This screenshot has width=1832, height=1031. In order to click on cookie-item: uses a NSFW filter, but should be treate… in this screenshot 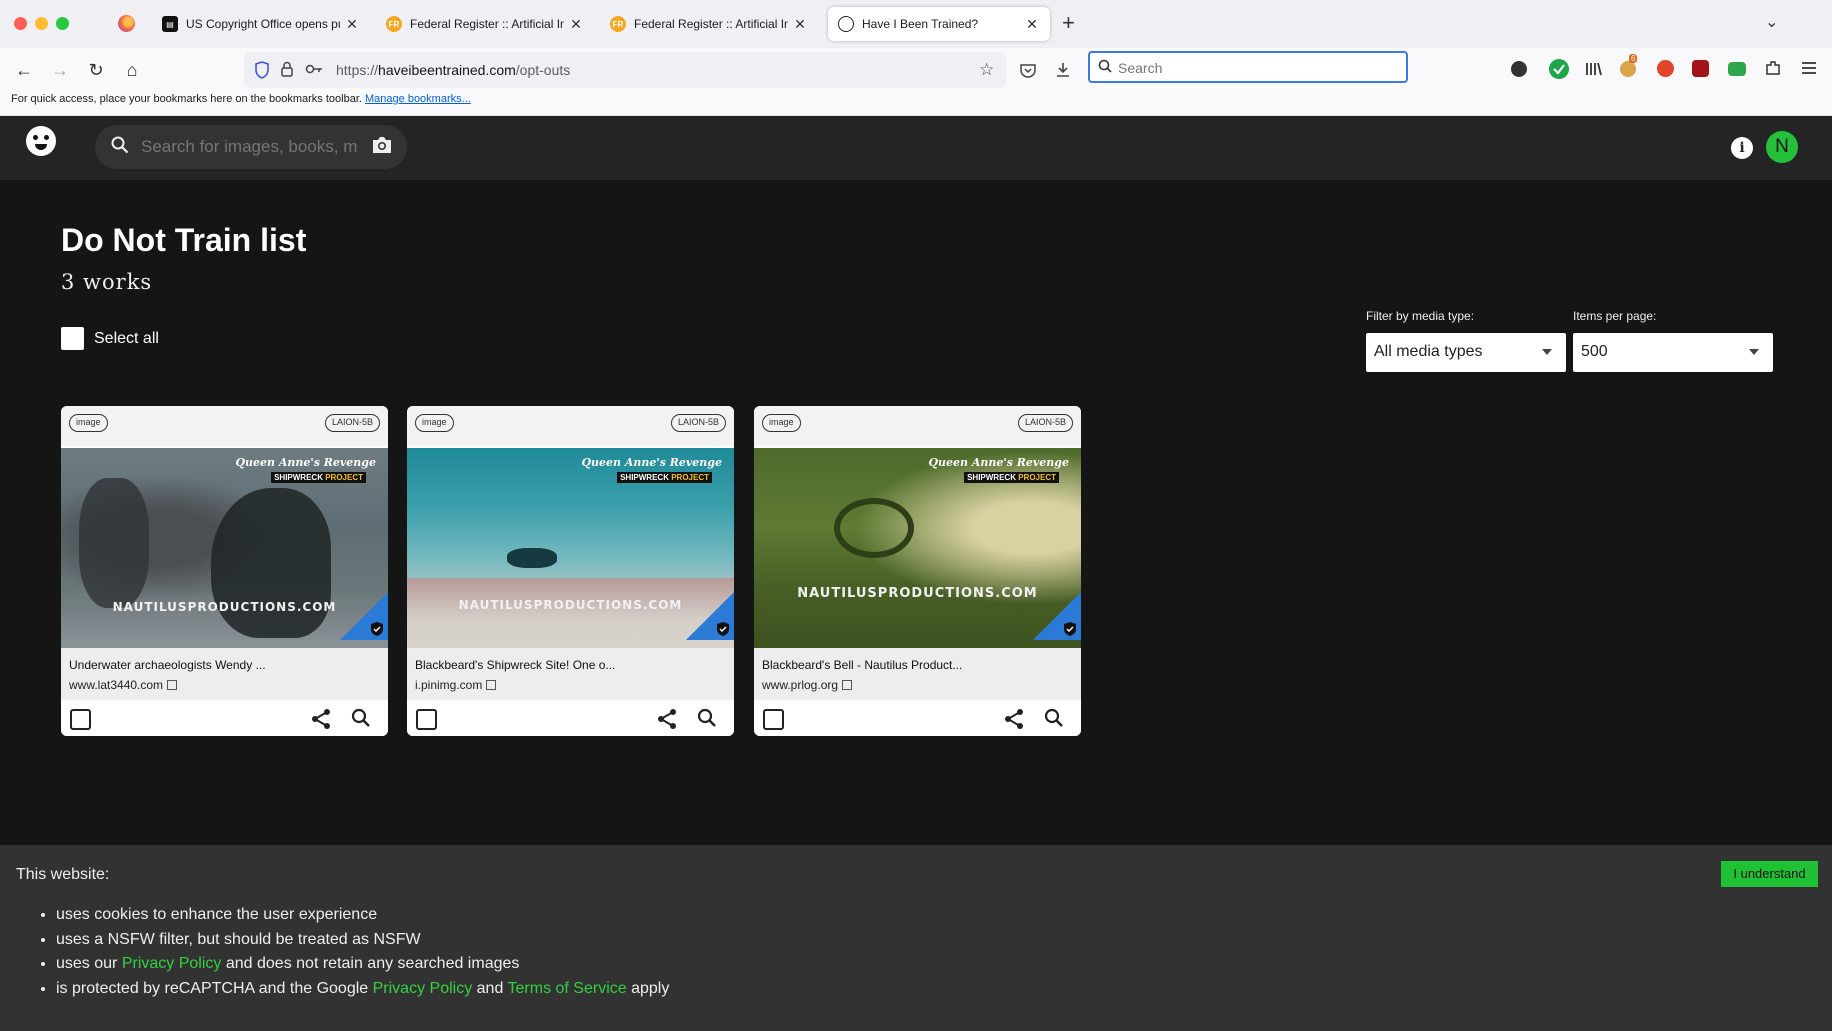, I will do `click(362, 940)`.